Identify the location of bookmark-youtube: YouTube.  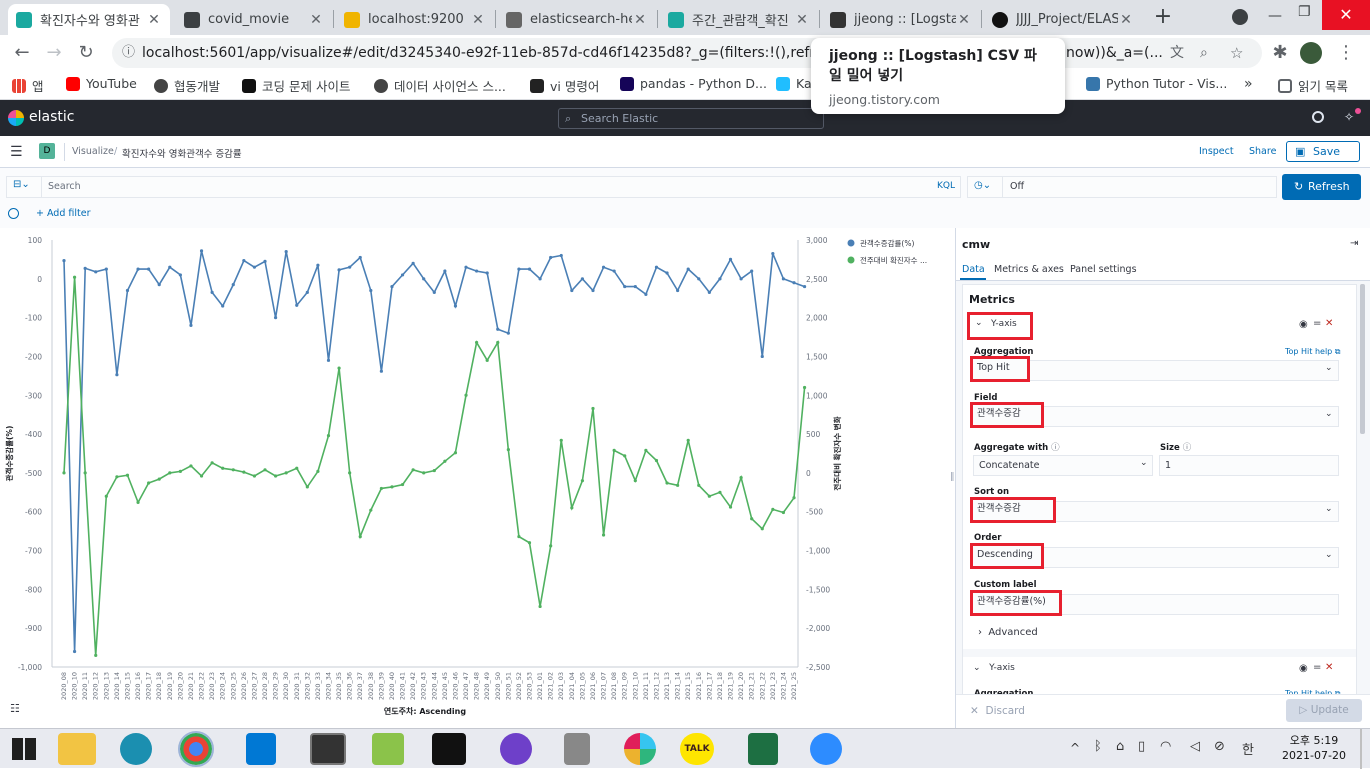
(101, 83).